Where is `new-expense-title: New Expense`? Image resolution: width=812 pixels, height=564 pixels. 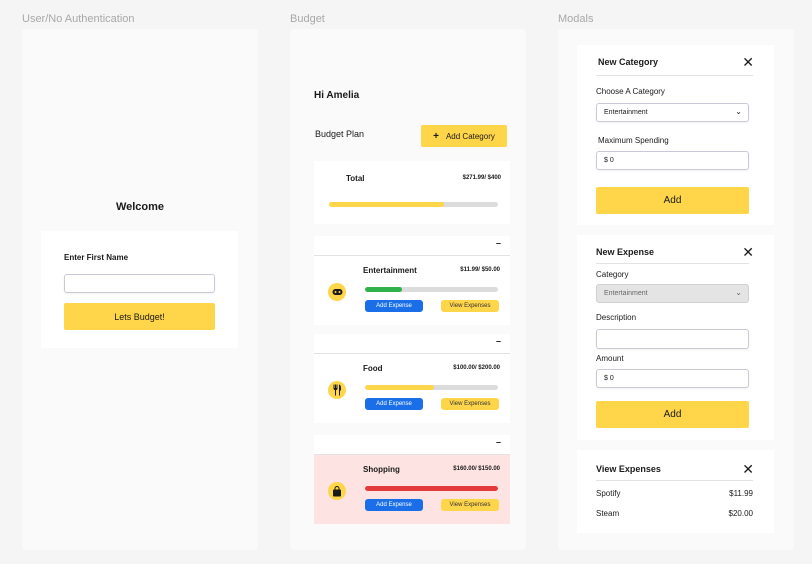 new-expense-title: New Expense is located at coordinates (625, 252).